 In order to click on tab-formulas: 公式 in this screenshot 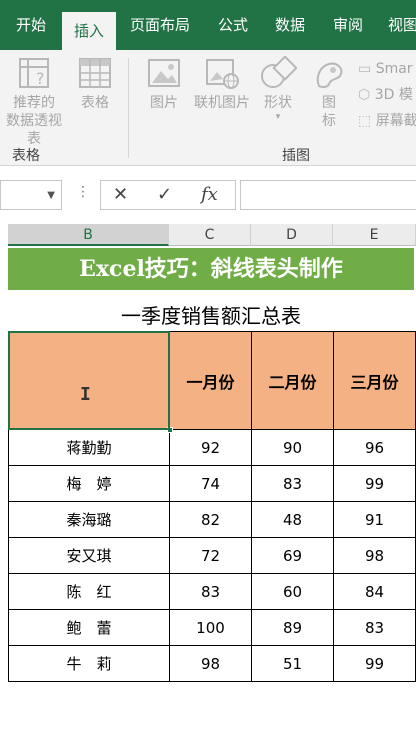, I will do `click(233, 25)`.